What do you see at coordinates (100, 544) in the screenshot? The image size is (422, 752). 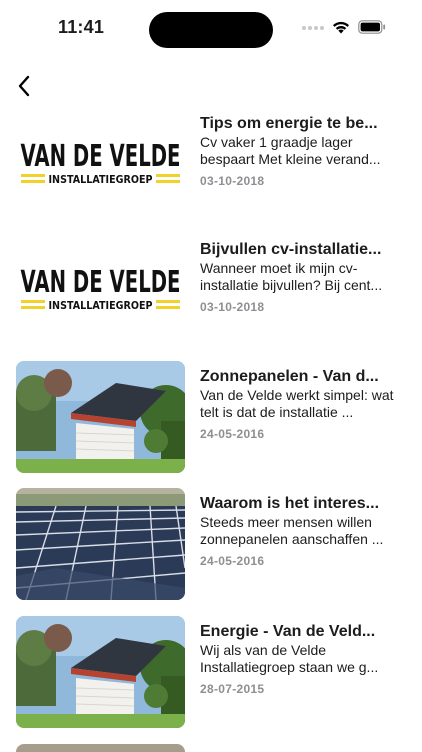 I see `article-thumbnail-solar-field-photo` at bounding box center [100, 544].